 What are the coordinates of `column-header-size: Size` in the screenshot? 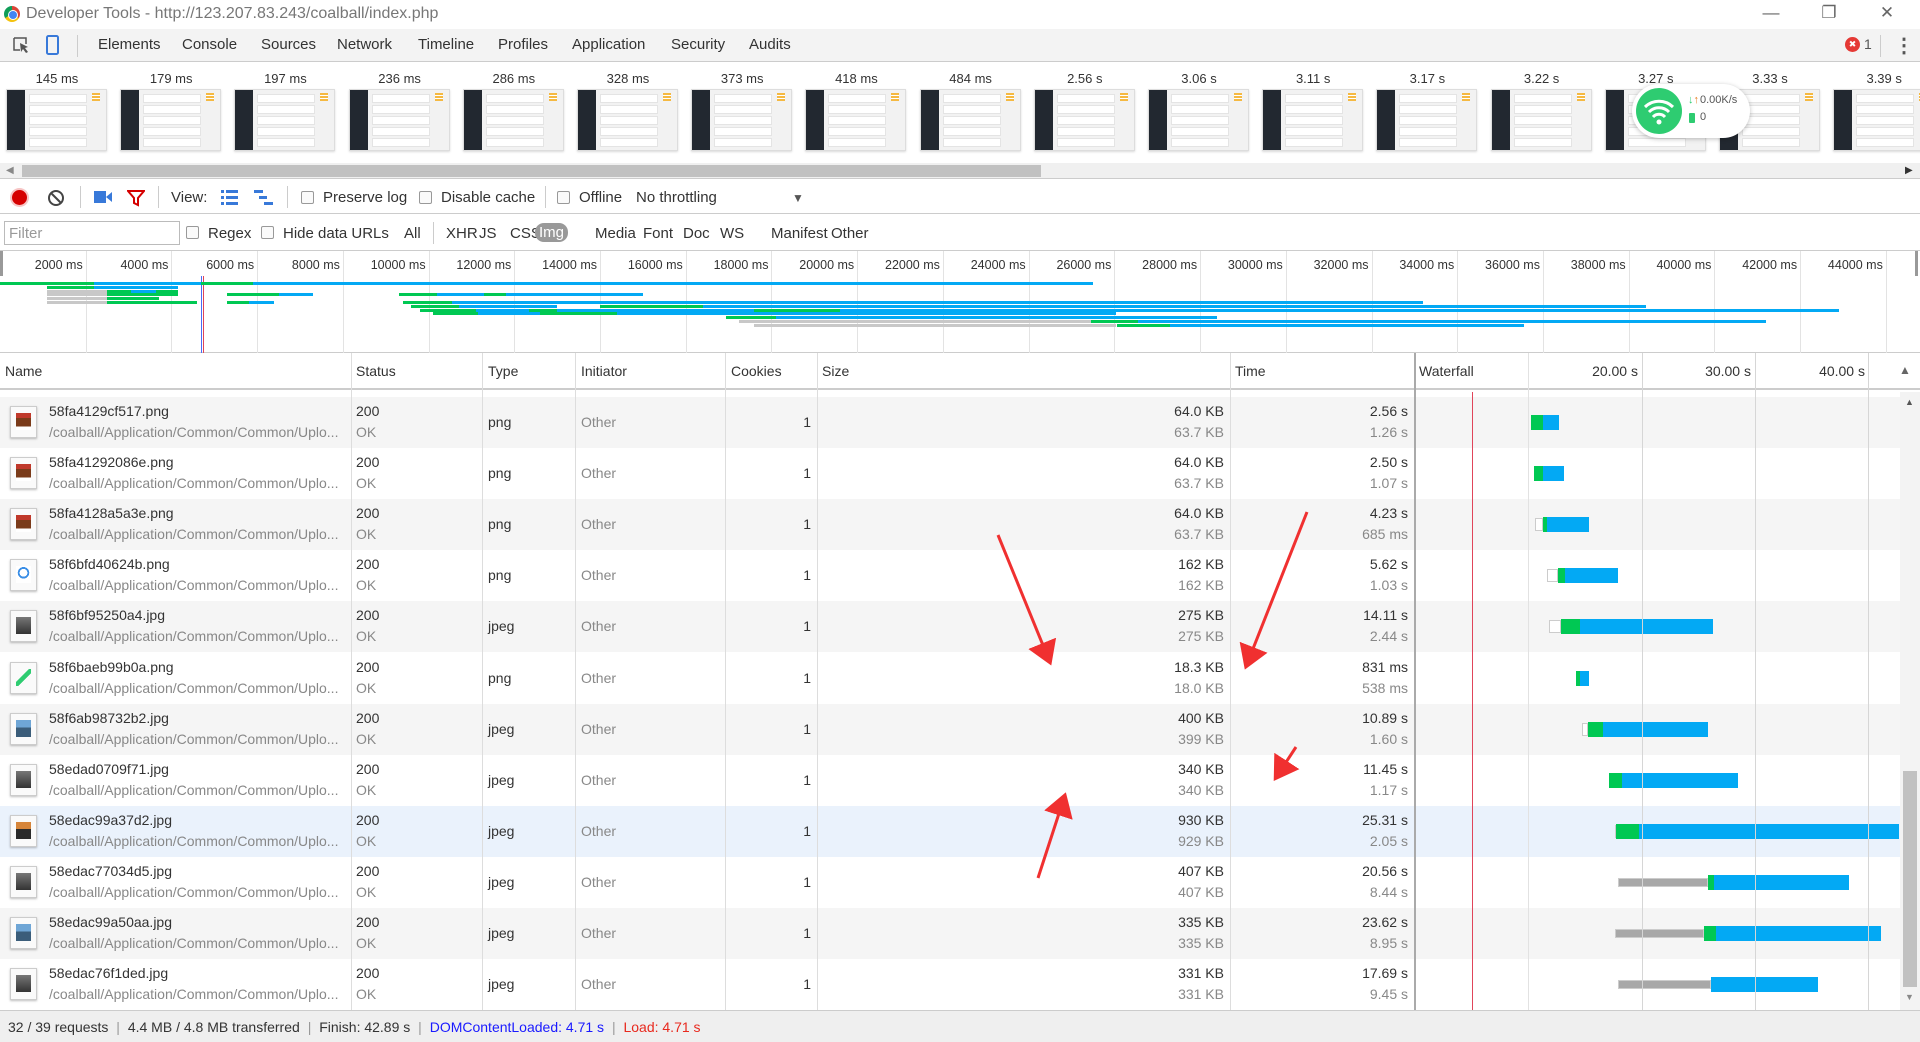 It's located at (835, 371).